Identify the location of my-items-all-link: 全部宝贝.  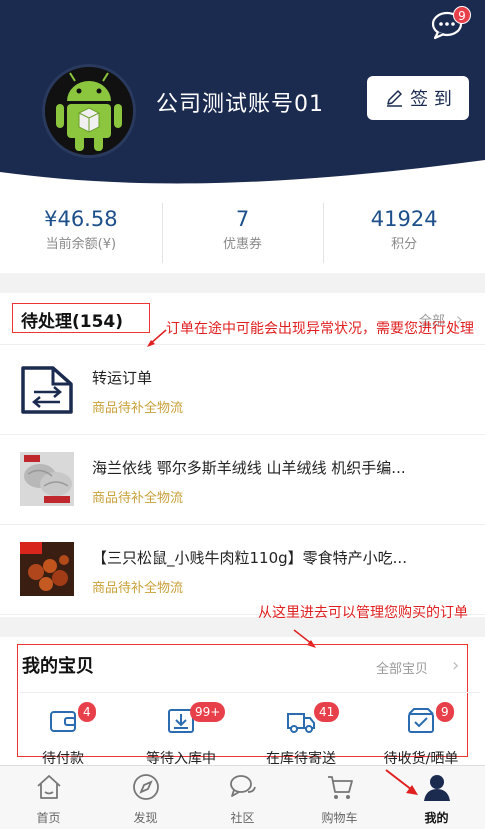
(402, 667).